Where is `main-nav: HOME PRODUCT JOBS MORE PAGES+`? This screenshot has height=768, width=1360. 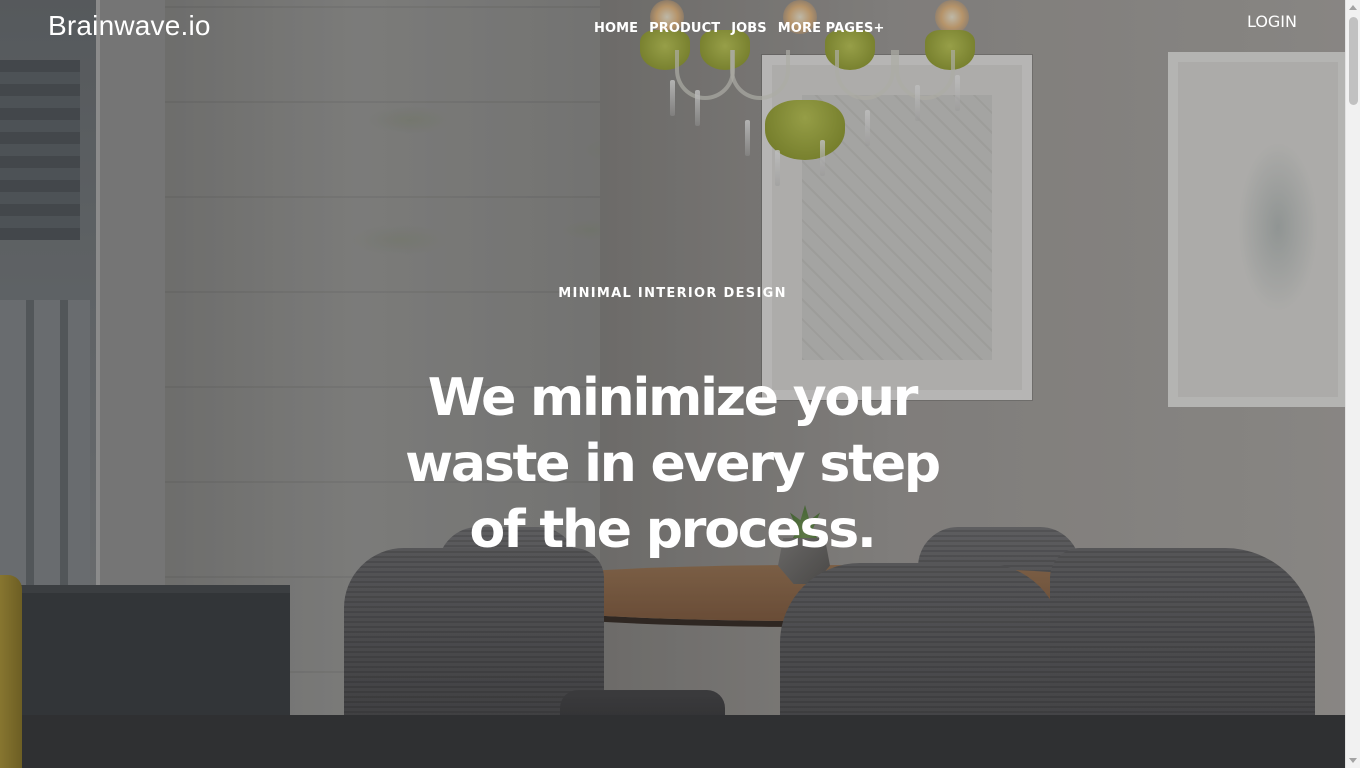
main-nav: HOME PRODUCT JOBS MORE PAGES+ is located at coordinates (739, 26).